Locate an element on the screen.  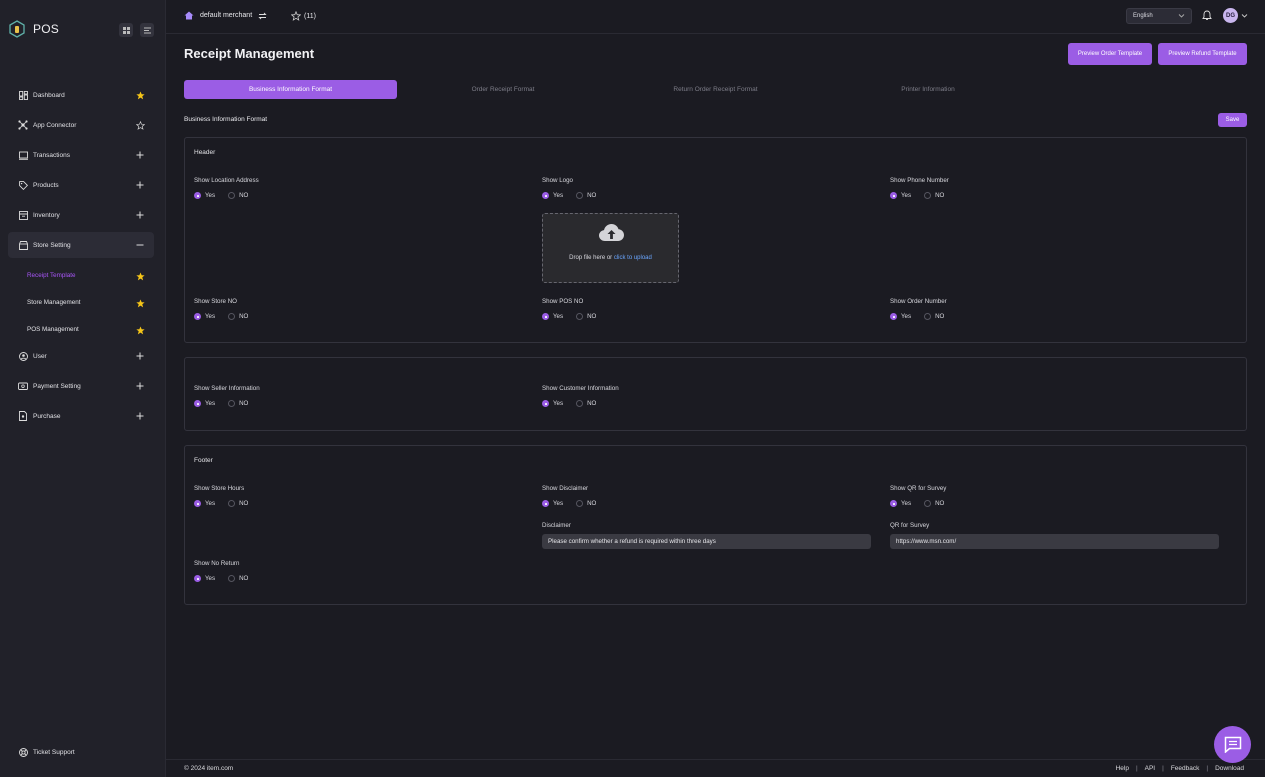
tab-printer-information: Printer Information is located at coordinates (928, 89).